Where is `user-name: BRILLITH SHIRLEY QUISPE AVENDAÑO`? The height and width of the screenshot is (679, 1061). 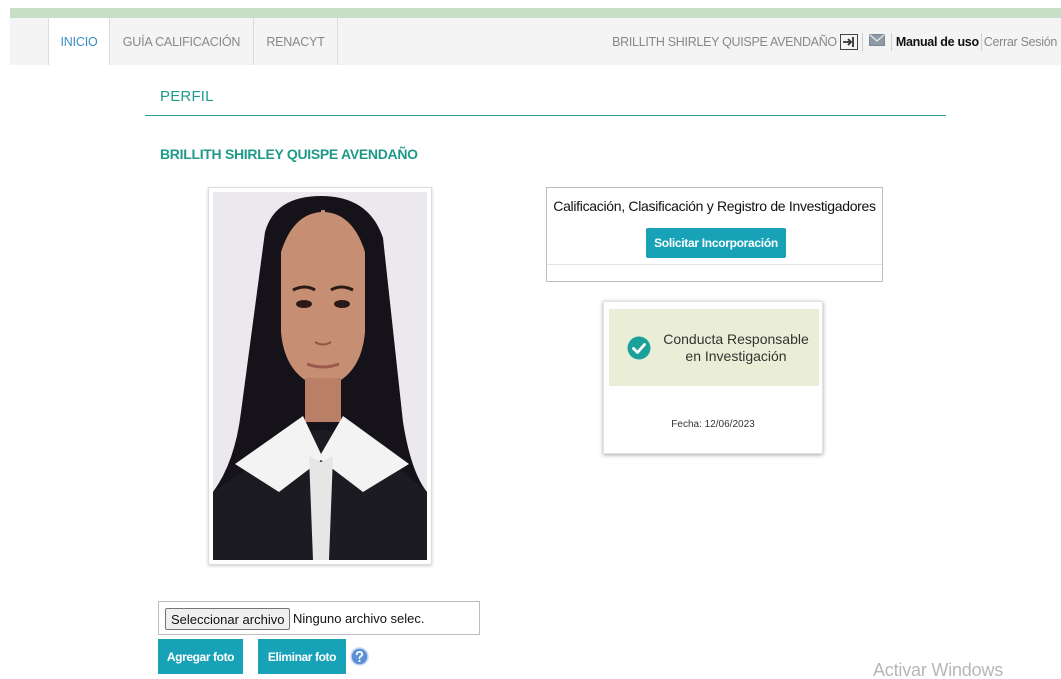 user-name: BRILLITH SHIRLEY QUISPE AVENDAÑO is located at coordinates (724, 42).